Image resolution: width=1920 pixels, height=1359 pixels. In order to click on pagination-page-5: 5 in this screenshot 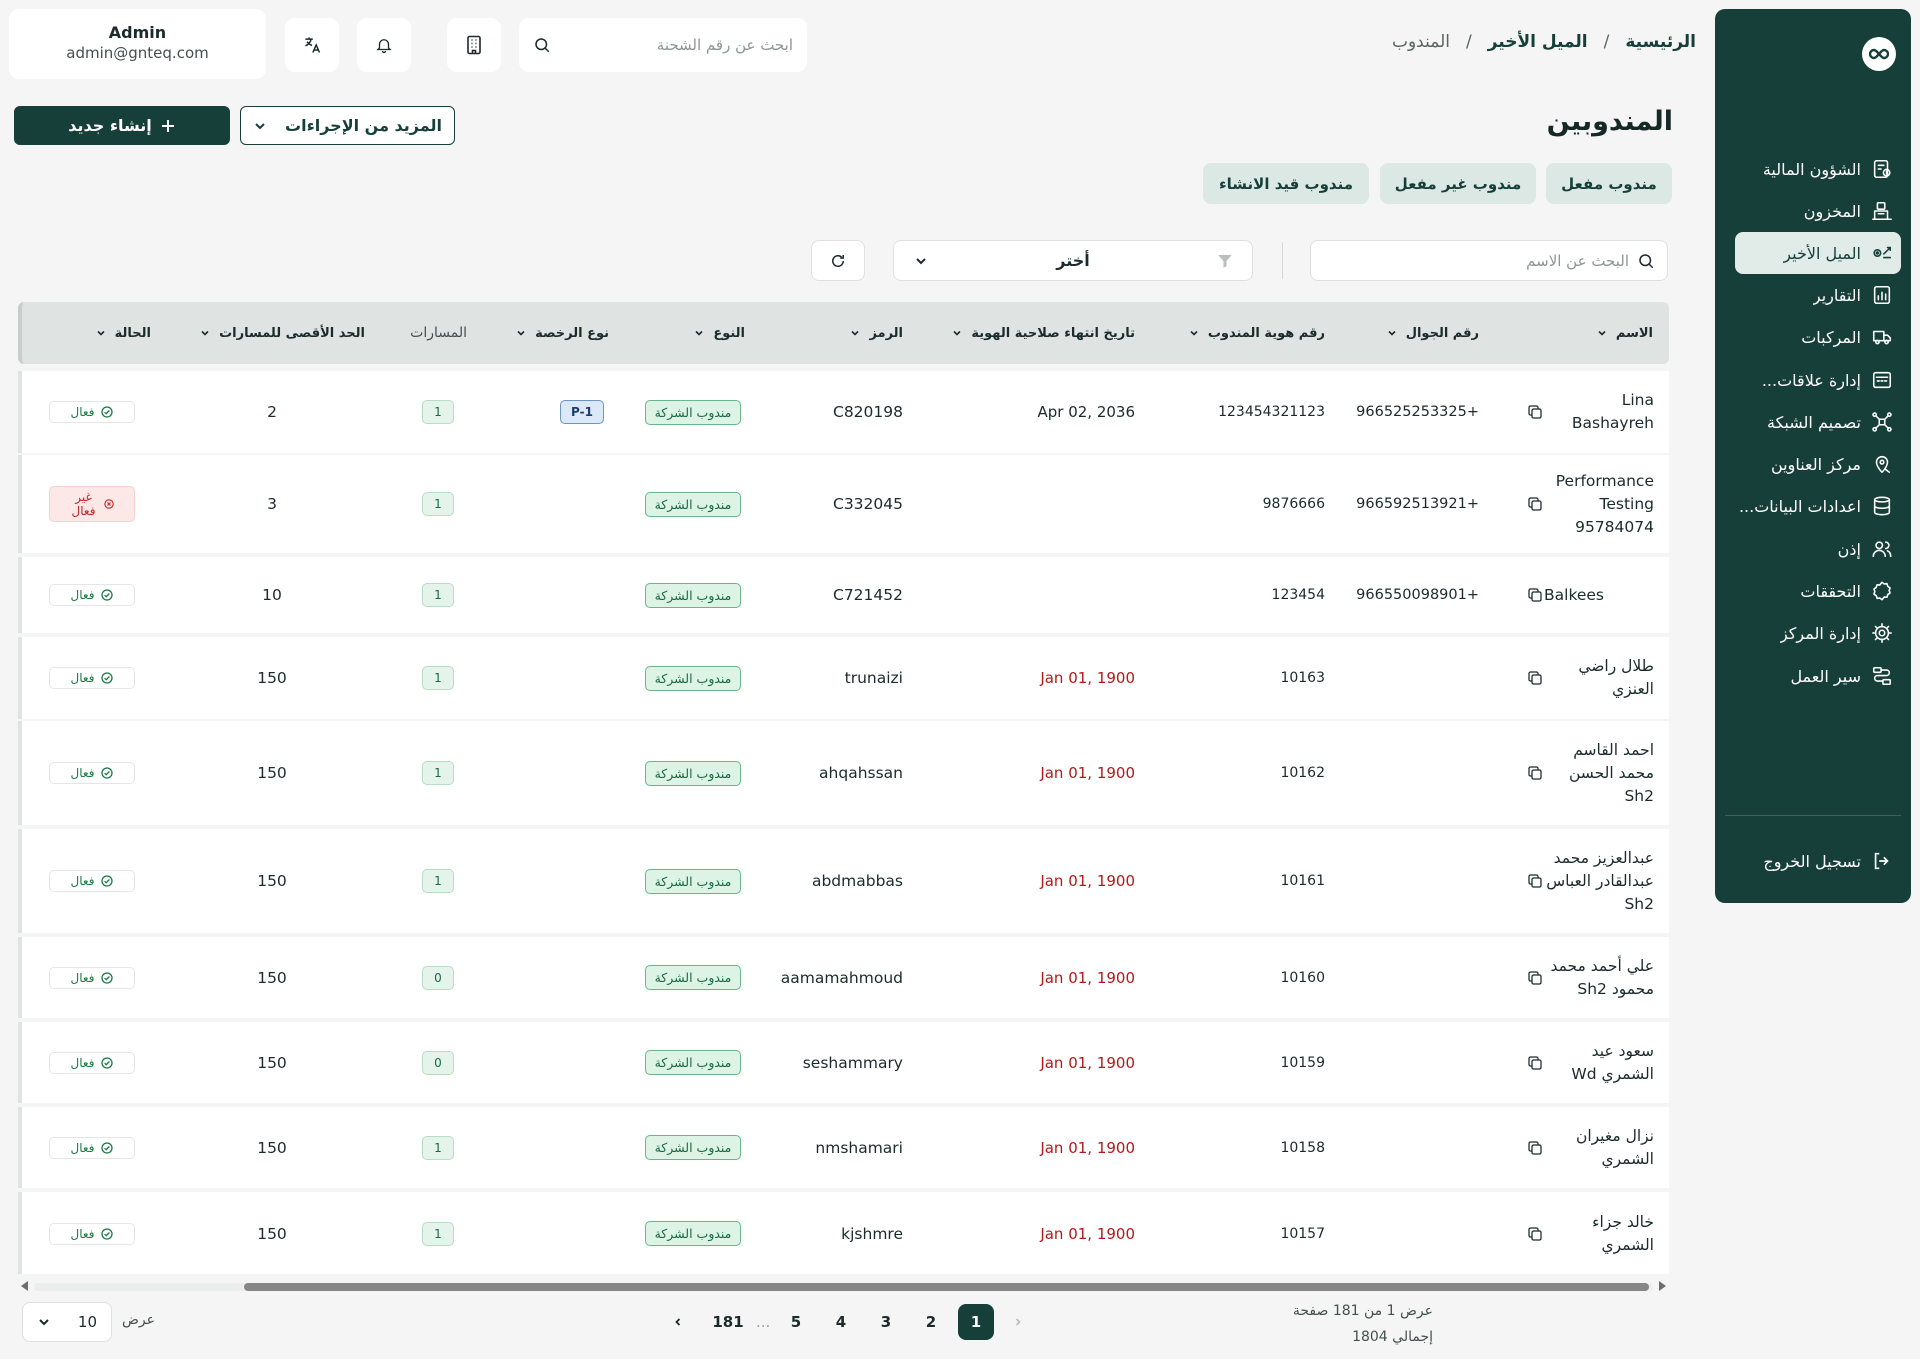, I will do `click(796, 1322)`.